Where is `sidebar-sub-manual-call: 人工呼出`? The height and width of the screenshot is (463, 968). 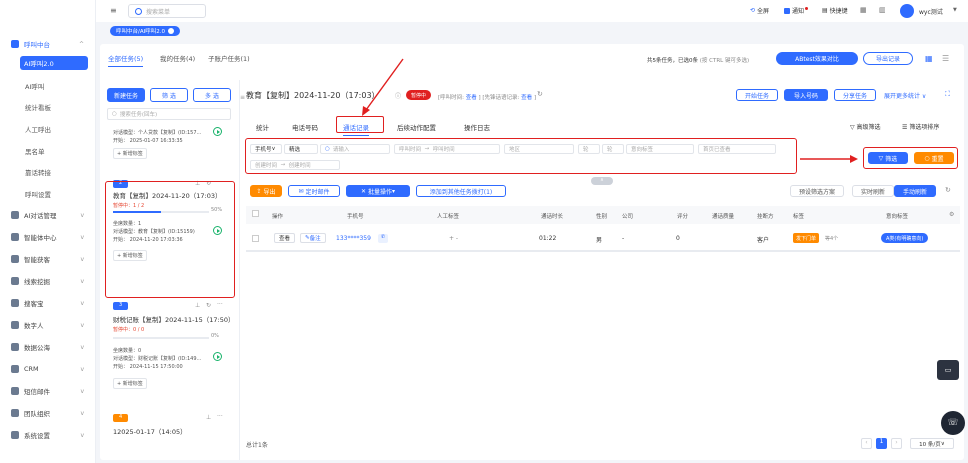
sidebar-sub-manual-call: 人工呼出 is located at coordinates (56, 129).